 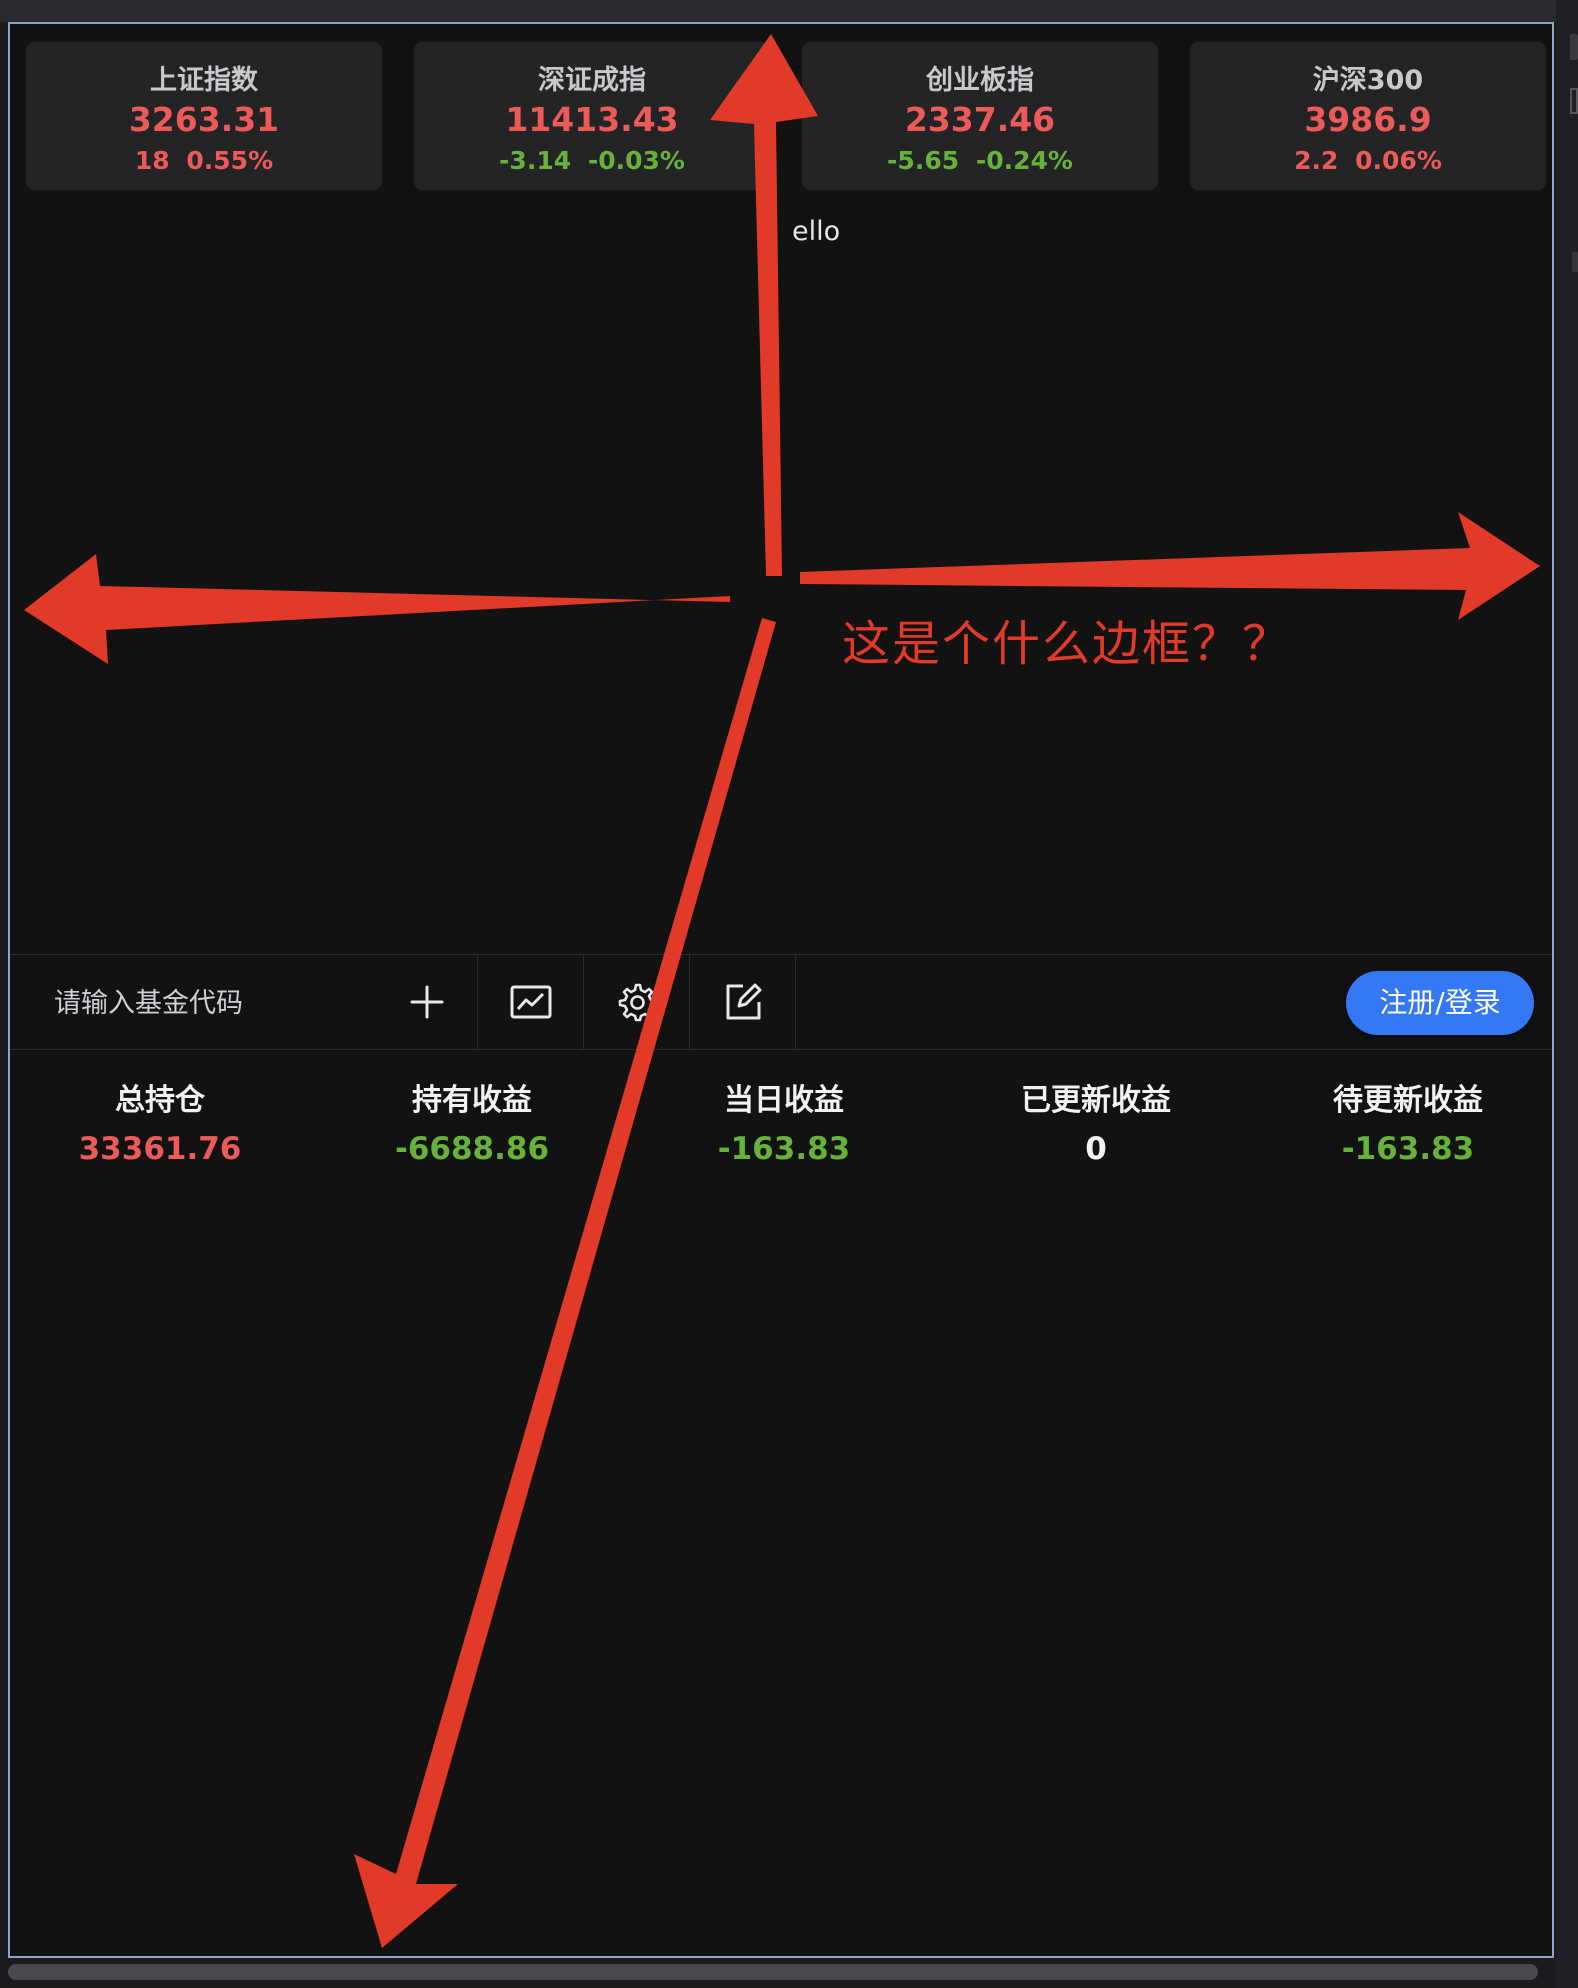 I want to click on summary-value: 0, so click(x=1096, y=1149).